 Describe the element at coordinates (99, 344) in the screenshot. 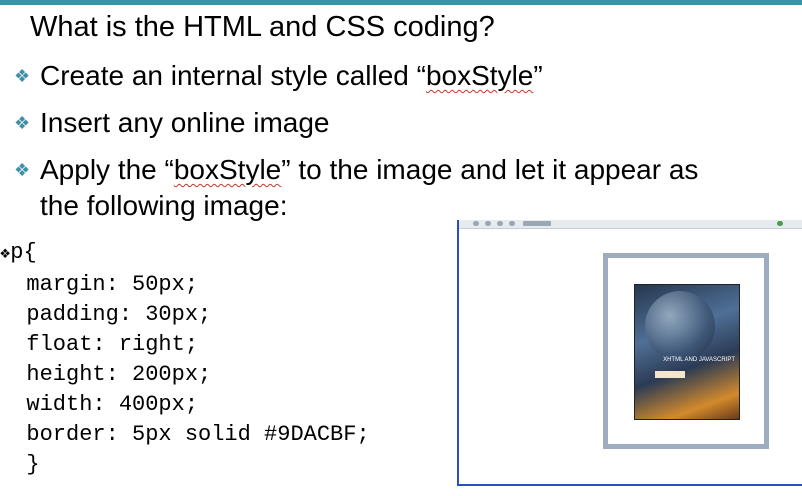

I see `code-line: float: right;` at that location.